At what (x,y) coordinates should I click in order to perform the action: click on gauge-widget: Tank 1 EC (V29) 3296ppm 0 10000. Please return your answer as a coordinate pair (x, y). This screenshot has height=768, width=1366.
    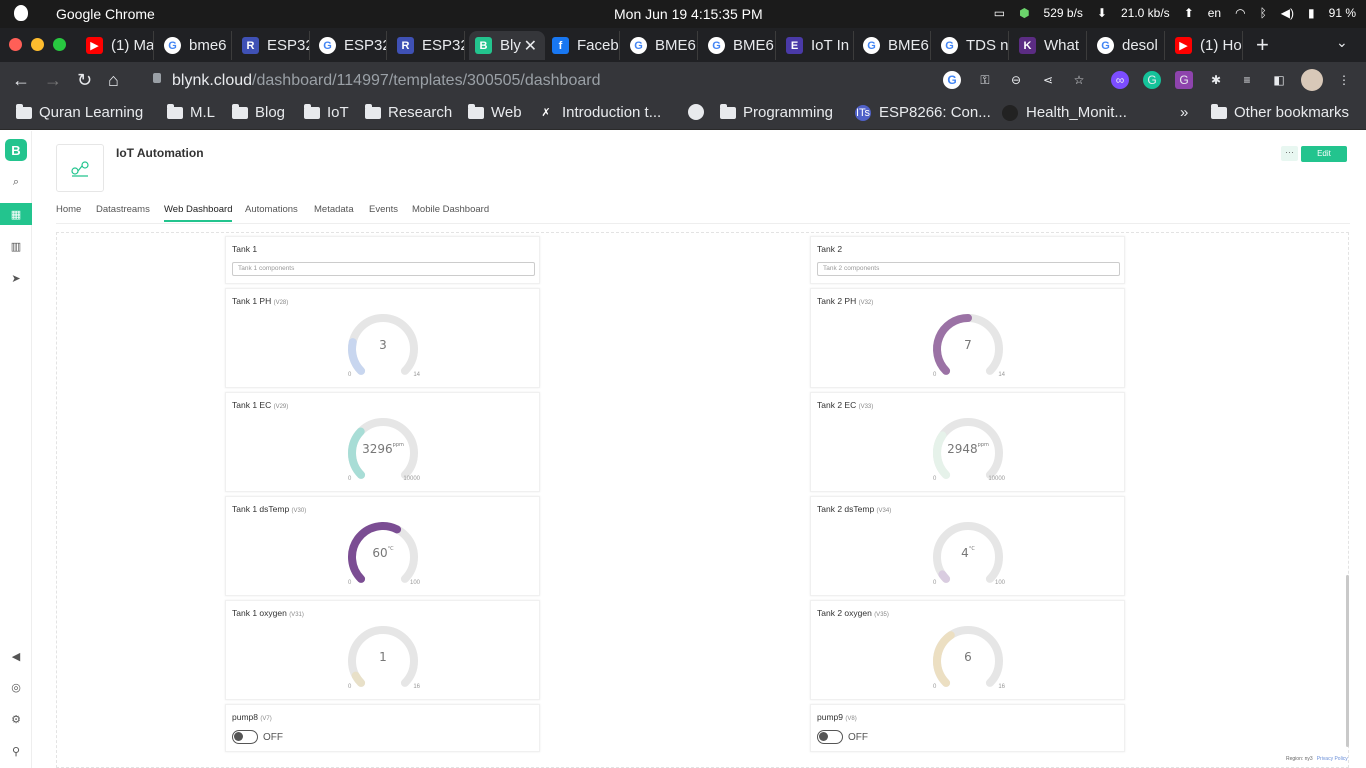
    Looking at the image, I should click on (382, 442).